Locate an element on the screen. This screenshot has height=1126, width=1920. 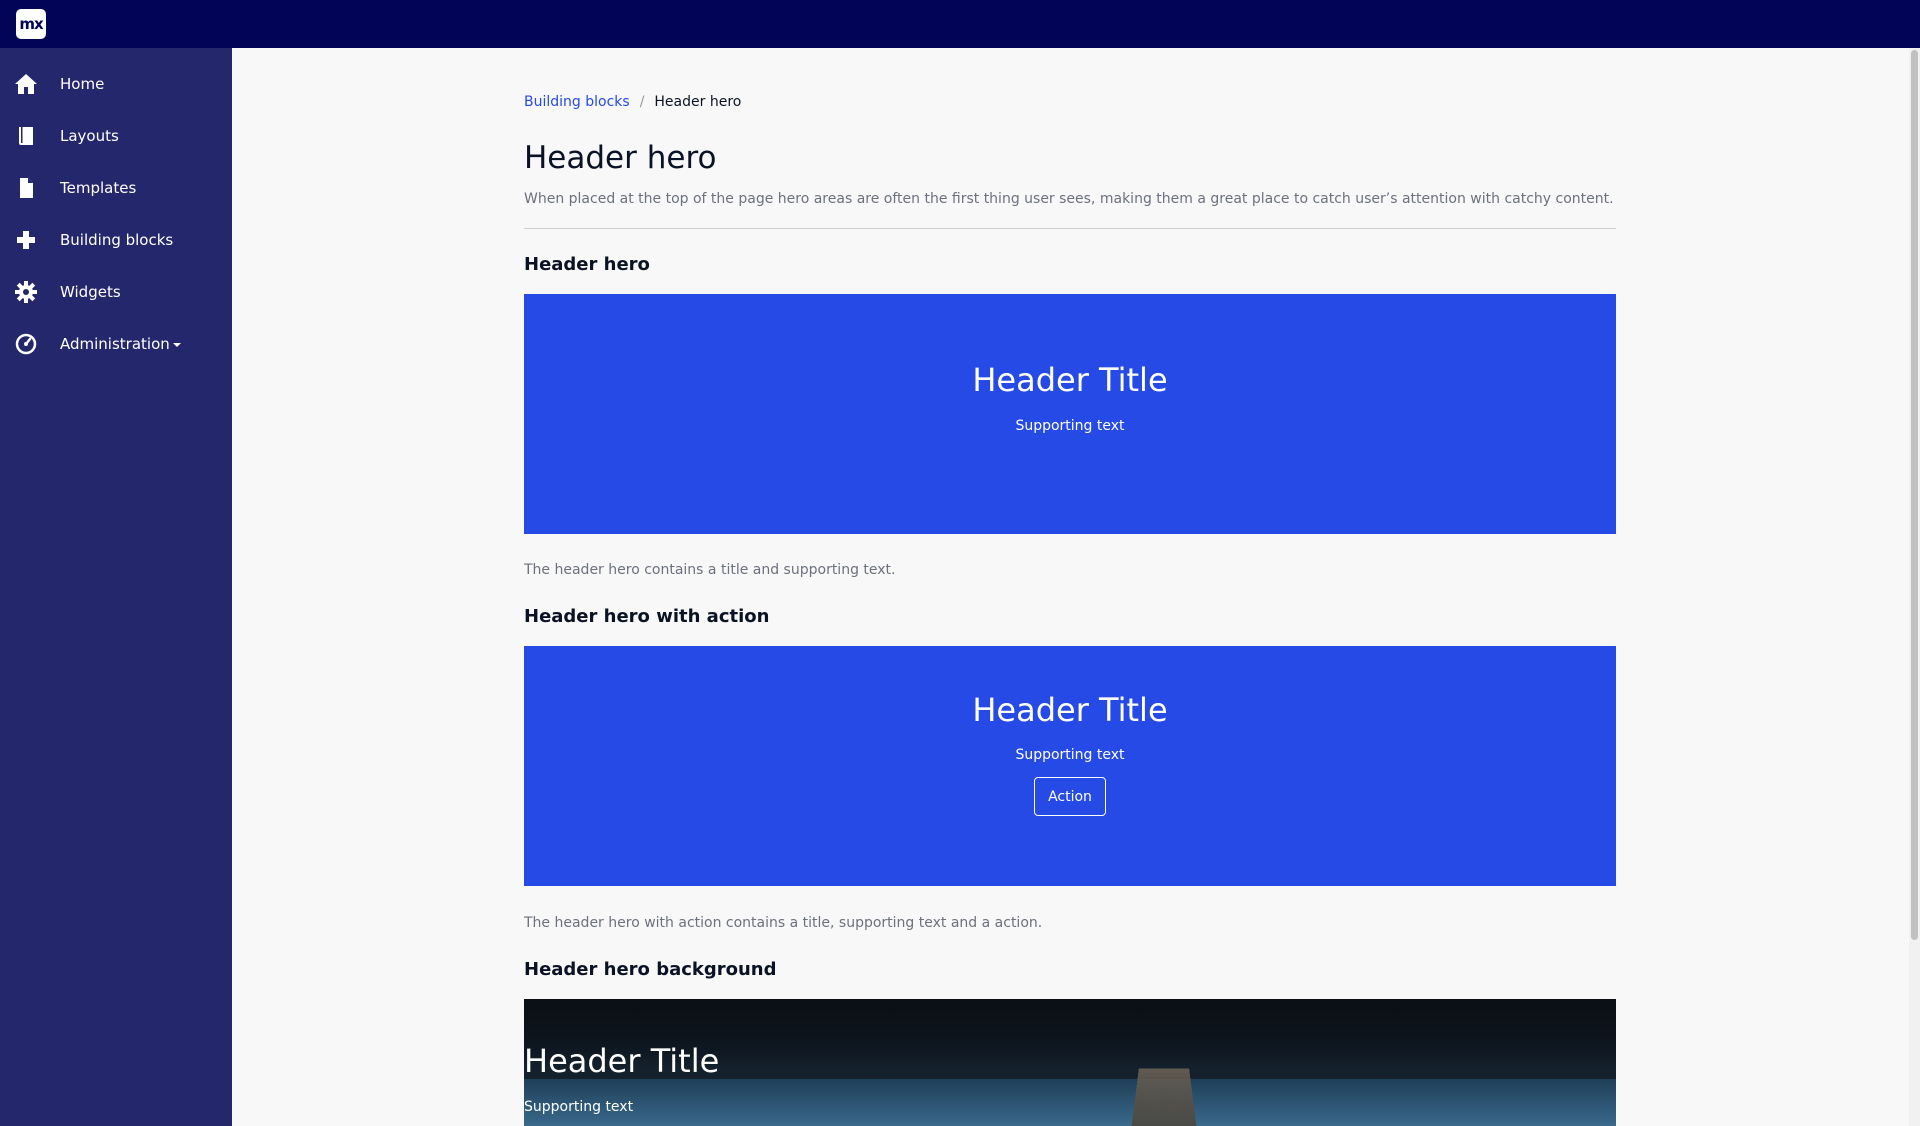
breadcrumb-link-building-blocks: Building blocks is located at coordinates (577, 102).